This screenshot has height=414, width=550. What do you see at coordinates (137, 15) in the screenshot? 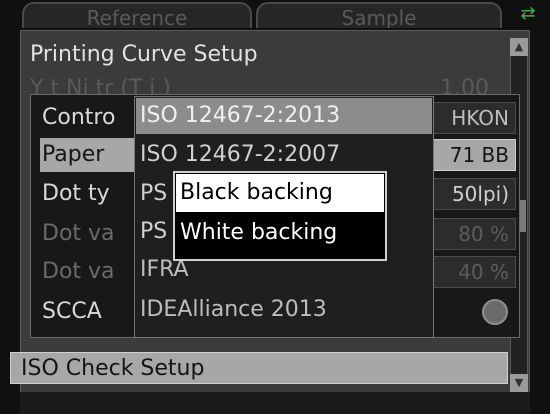
I see `tab-reference: Reference` at bounding box center [137, 15].